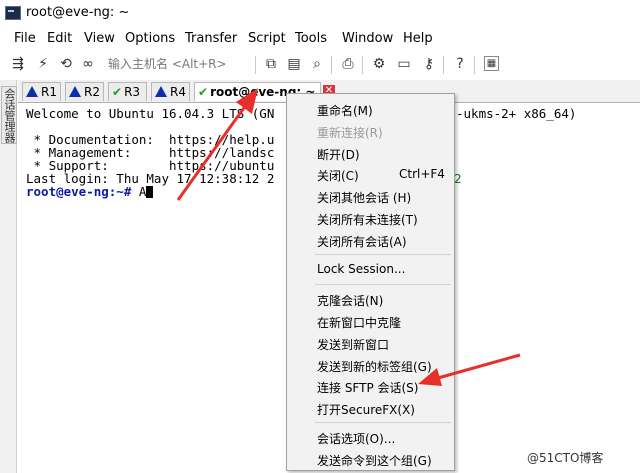 The height and width of the screenshot is (473, 640). What do you see at coordinates (348, 64) in the screenshot?
I see `print-icon: ⎙` at bounding box center [348, 64].